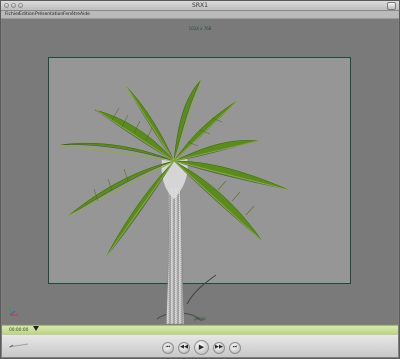  I want to click on camera-label: persp, so click(200, 318).